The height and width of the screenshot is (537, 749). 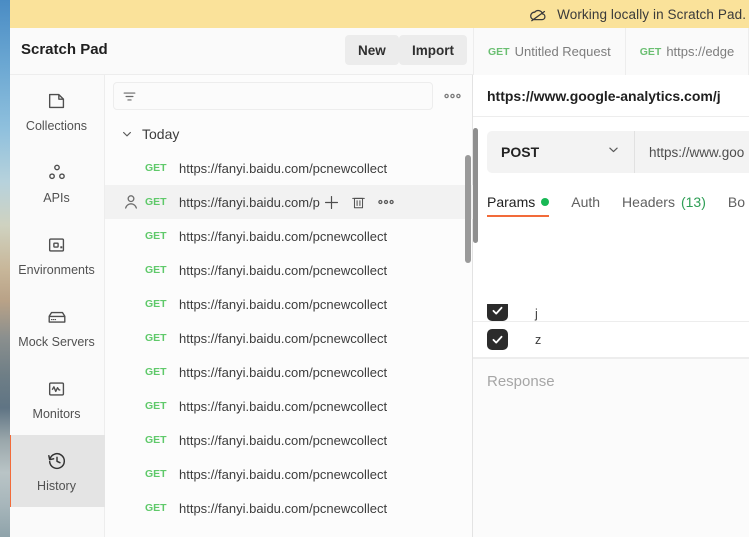 I want to click on tab-headers: Headers (13), so click(x=664, y=205).